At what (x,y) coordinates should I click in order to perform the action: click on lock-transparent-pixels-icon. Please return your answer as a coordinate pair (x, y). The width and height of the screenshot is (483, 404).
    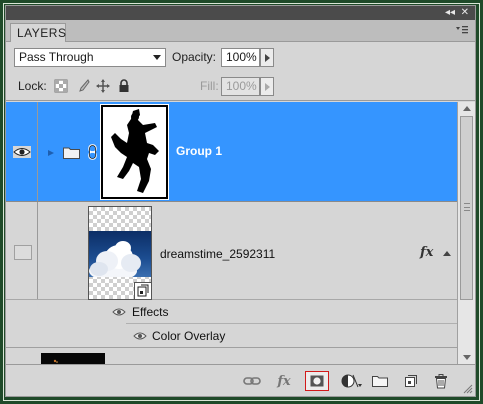
    Looking at the image, I should click on (61, 86).